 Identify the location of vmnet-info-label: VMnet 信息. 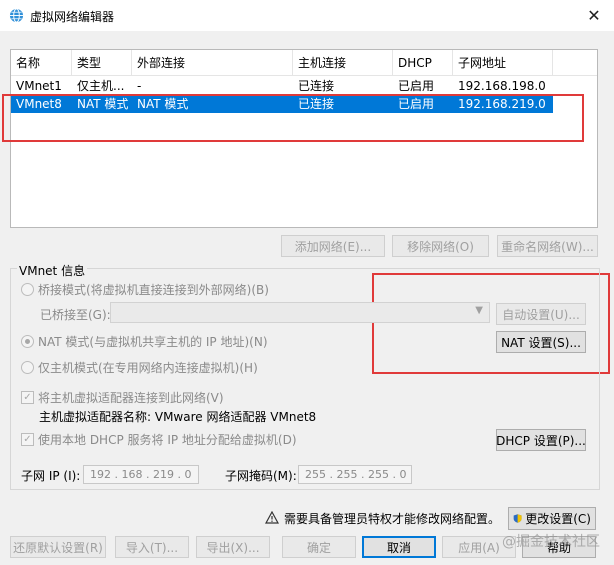
(52, 270).